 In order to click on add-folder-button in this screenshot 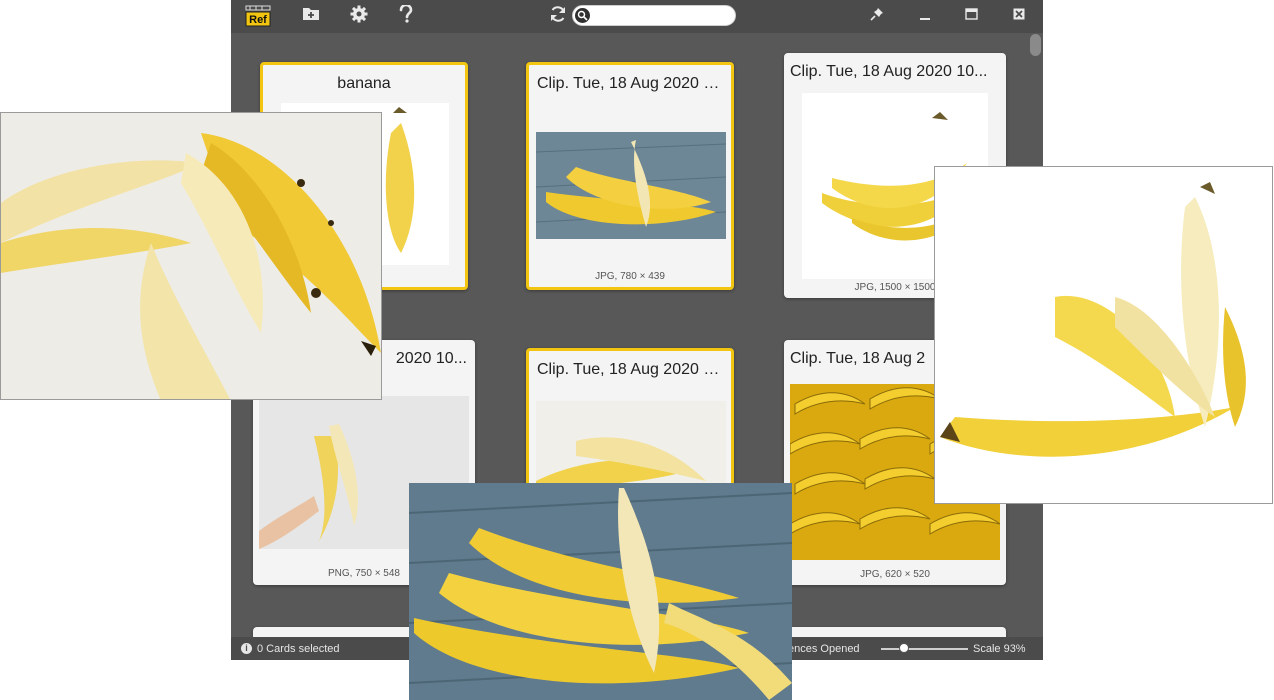, I will do `click(311, 16)`.